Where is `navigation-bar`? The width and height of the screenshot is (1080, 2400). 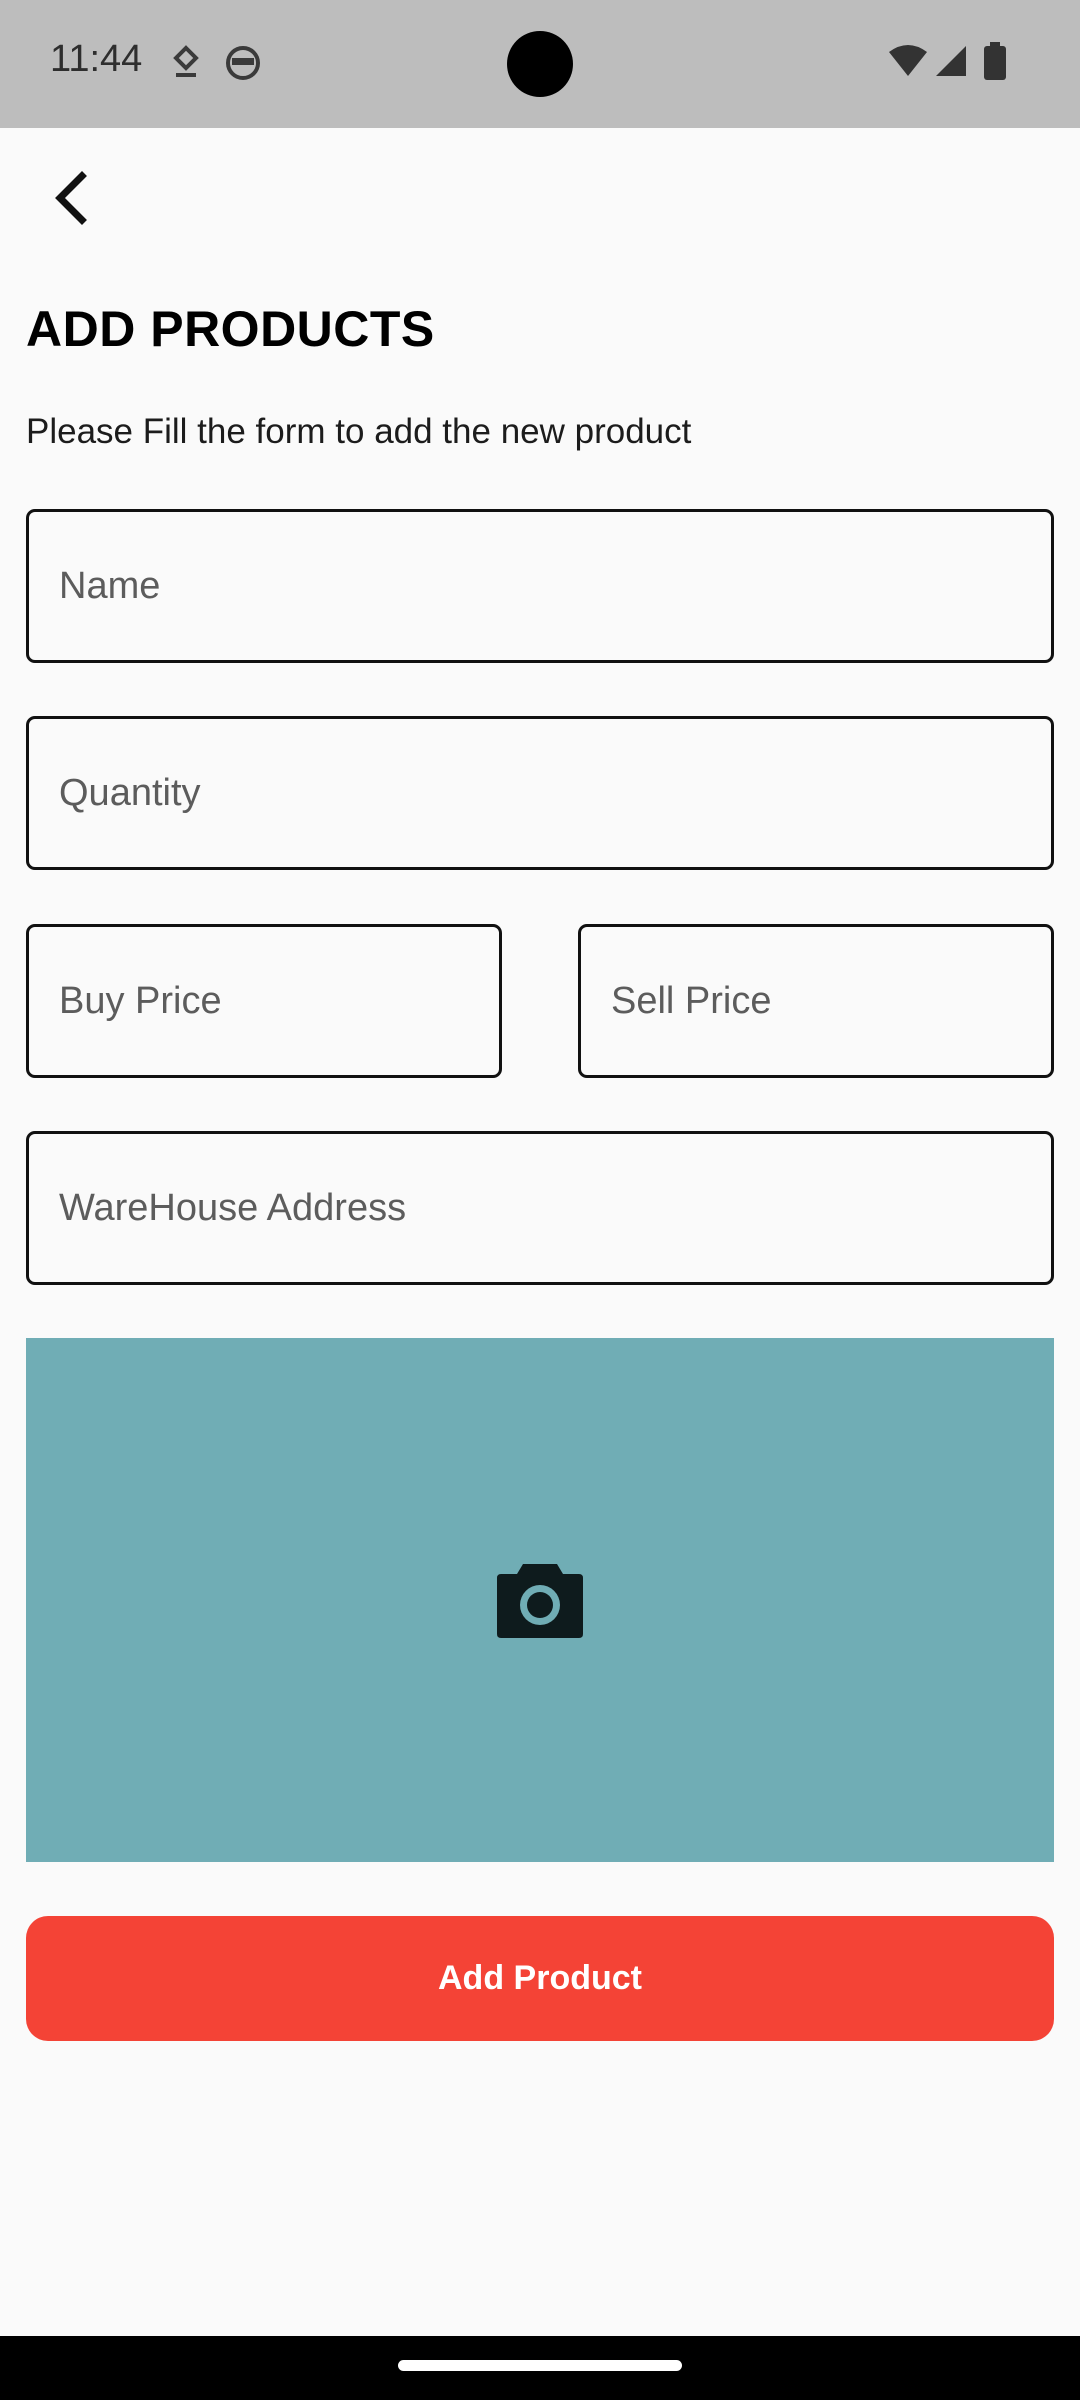 navigation-bar is located at coordinates (540, 2368).